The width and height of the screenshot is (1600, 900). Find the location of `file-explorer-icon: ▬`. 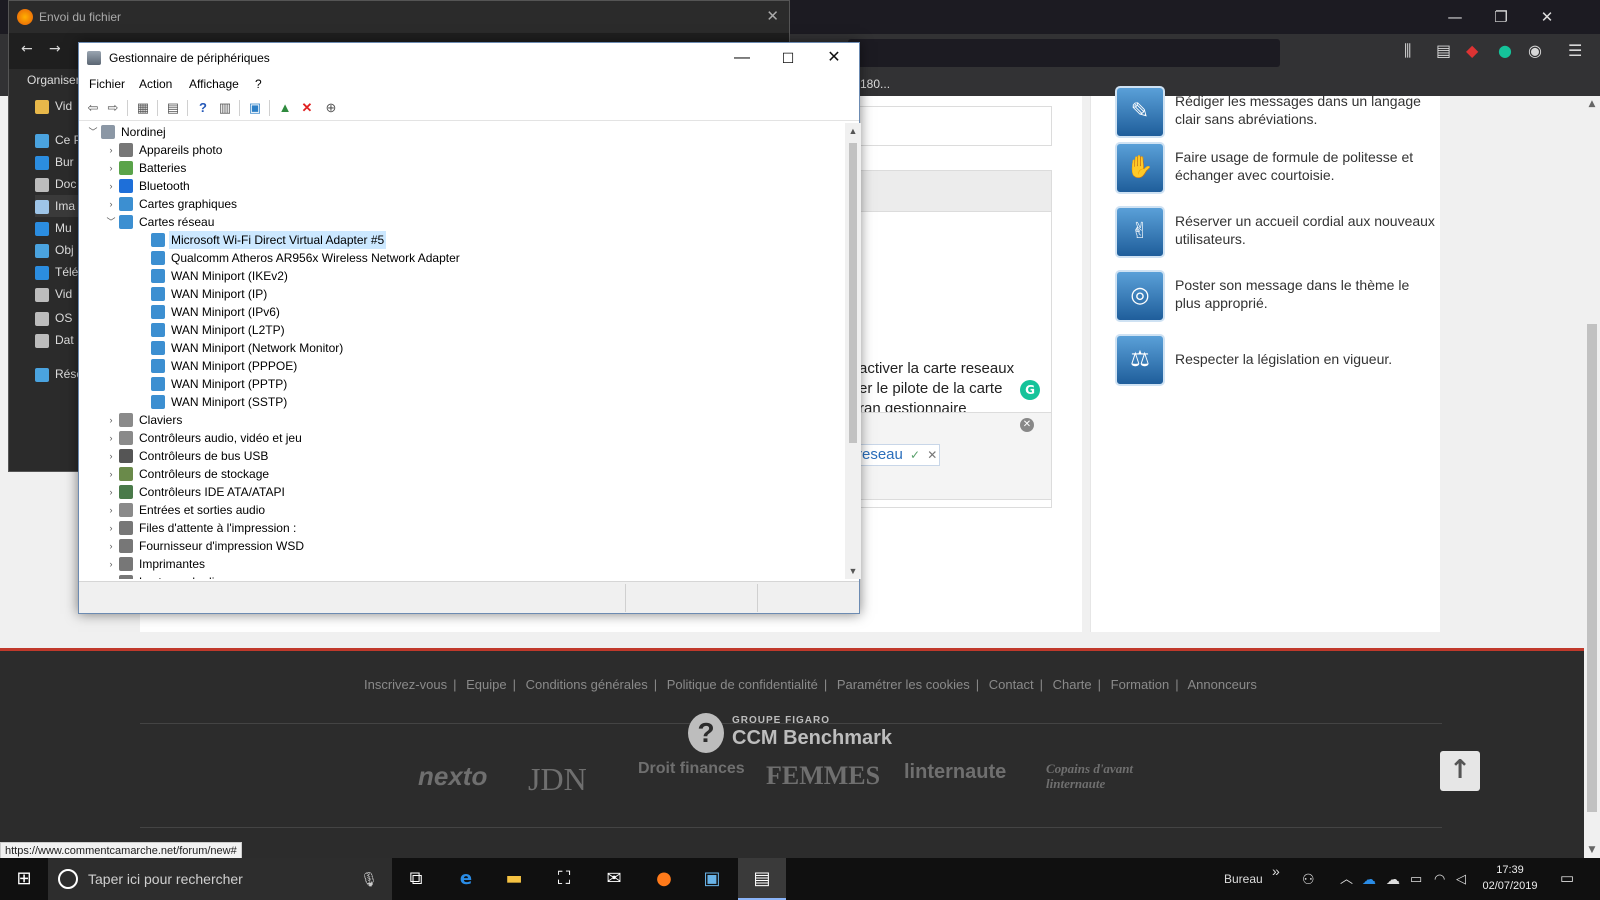

file-explorer-icon: ▬ is located at coordinates (514, 879).